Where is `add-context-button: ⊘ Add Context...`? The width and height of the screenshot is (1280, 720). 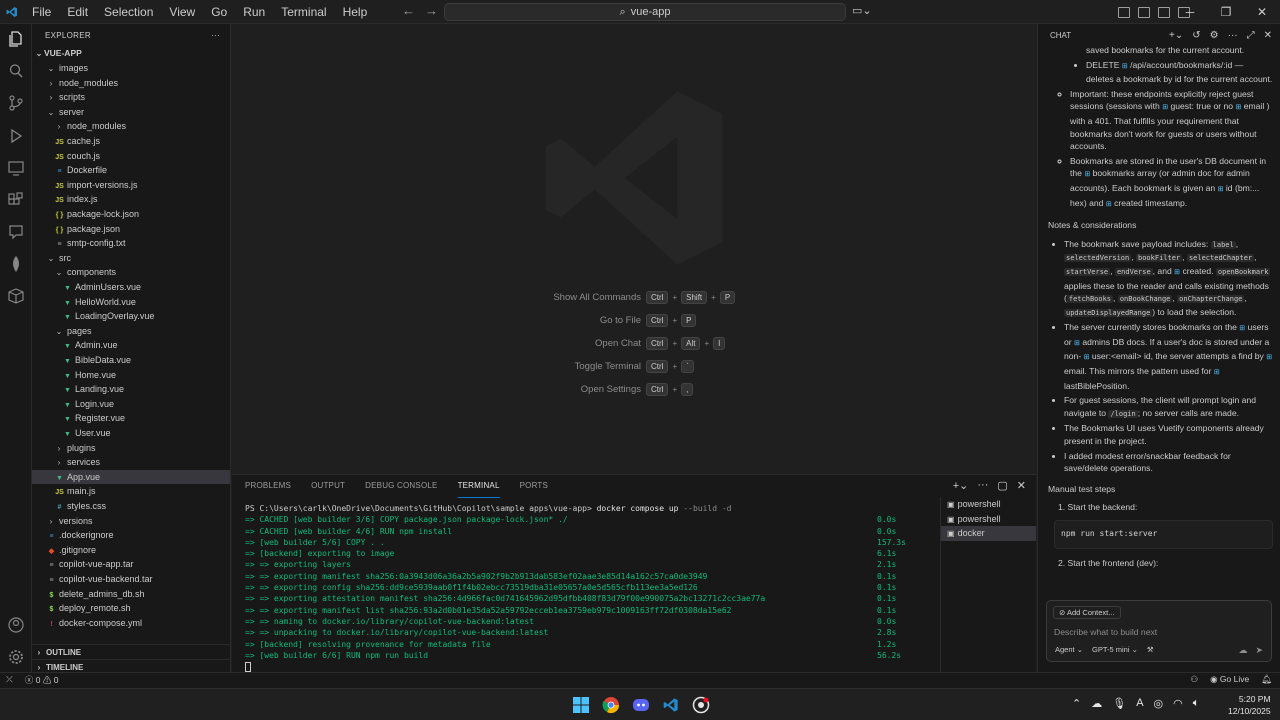 add-context-button: ⊘ Add Context... is located at coordinates (1087, 612).